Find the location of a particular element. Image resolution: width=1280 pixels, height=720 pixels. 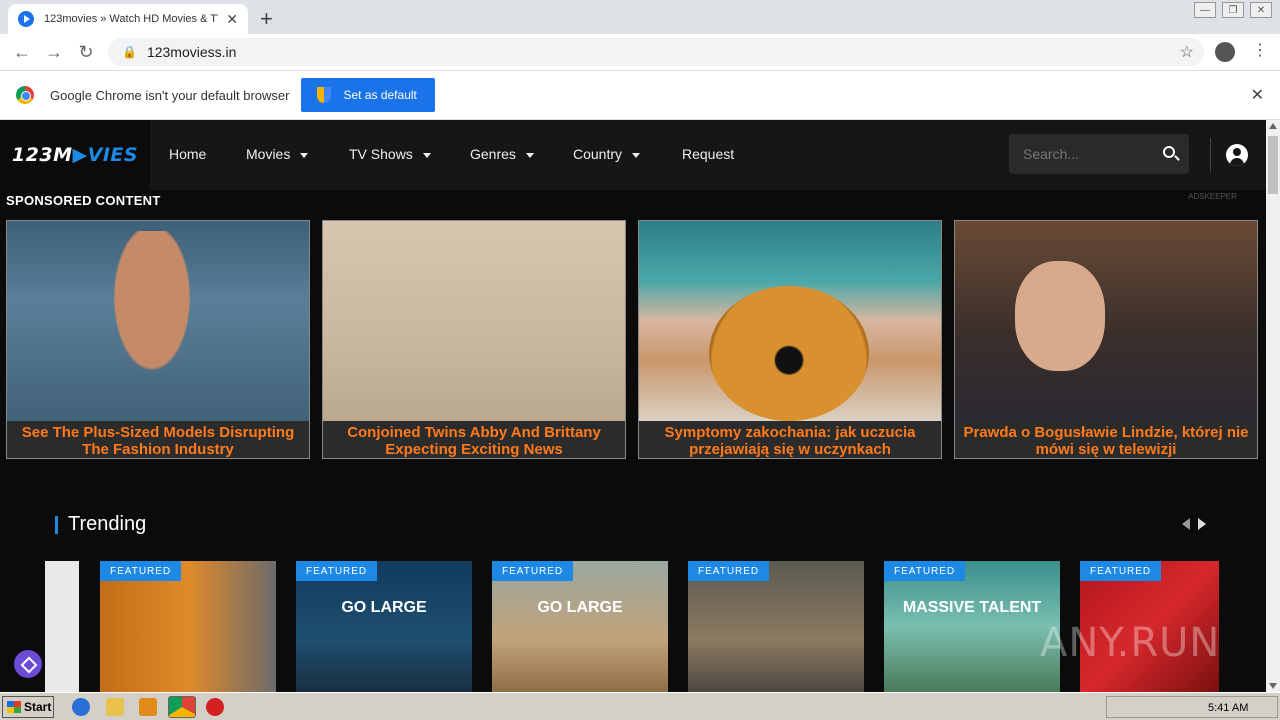

search-box is located at coordinates (1099, 154).